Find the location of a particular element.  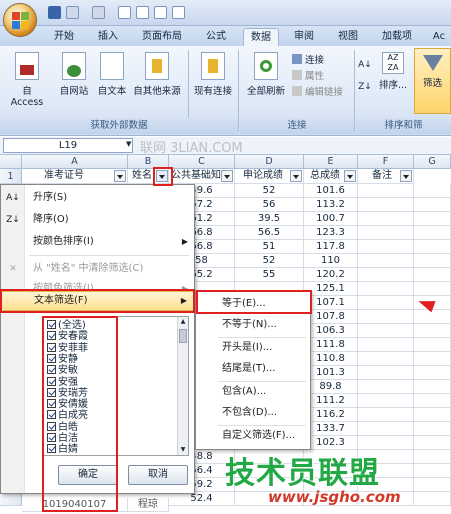

column-header-f: F is located at coordinates (386, 162).